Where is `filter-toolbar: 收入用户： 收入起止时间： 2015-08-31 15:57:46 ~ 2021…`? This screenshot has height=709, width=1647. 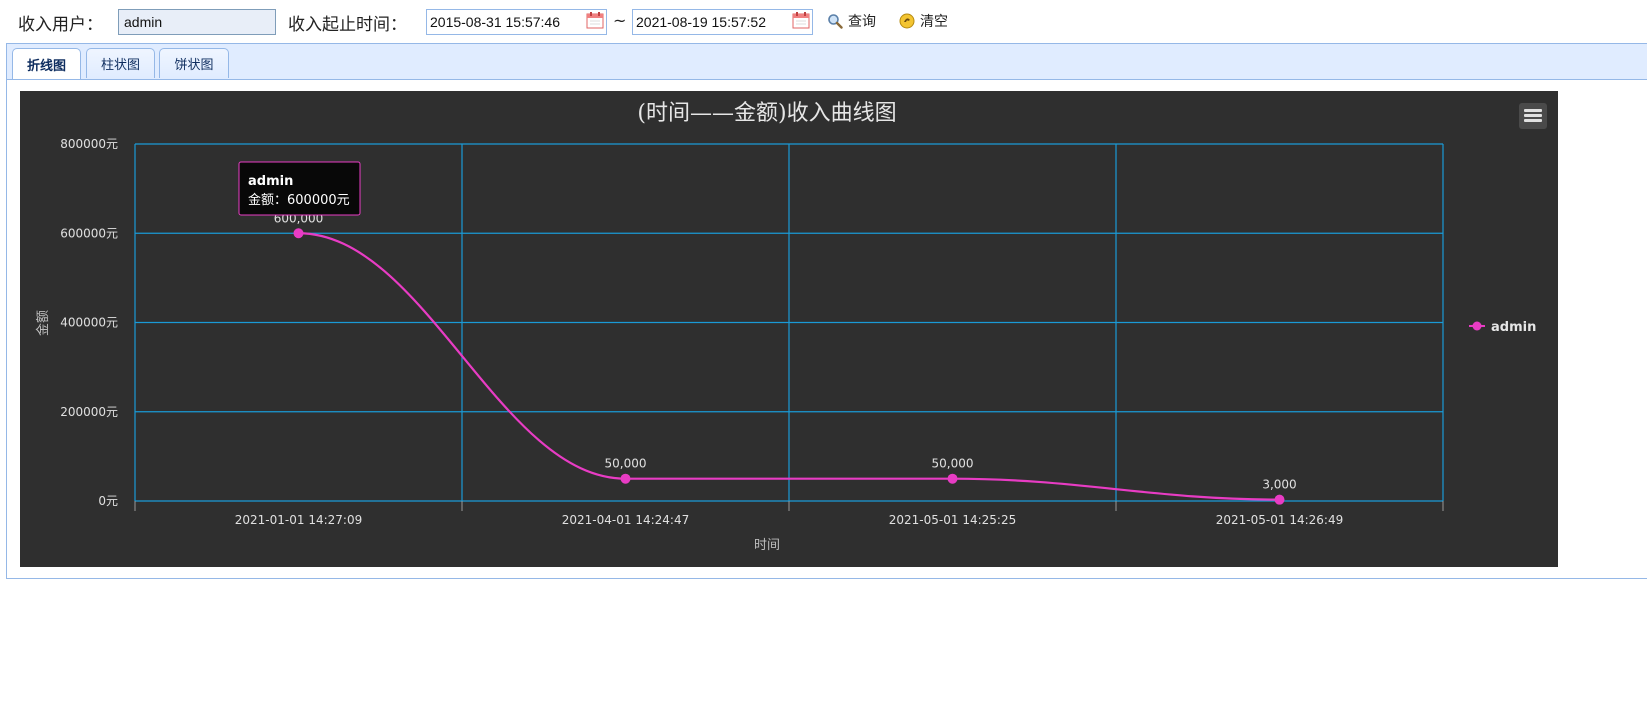
filter-toolbar: 收入用户： 收入起止时间： 2015-08-31 15:57:46 ~ 2021… is located at coordinates (823, 22).